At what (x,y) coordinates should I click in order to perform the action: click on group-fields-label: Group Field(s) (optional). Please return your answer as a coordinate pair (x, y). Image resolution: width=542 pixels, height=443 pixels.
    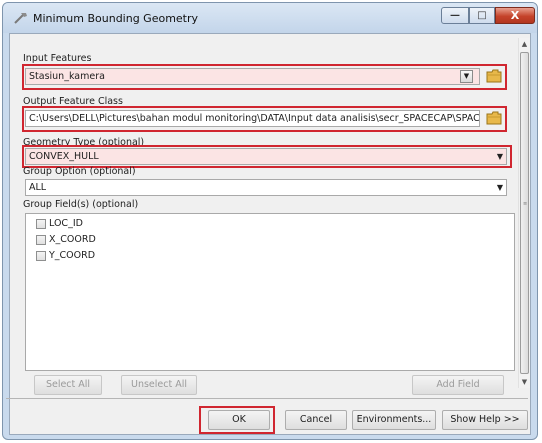
    Looking at the image, I should click on (81, 204).